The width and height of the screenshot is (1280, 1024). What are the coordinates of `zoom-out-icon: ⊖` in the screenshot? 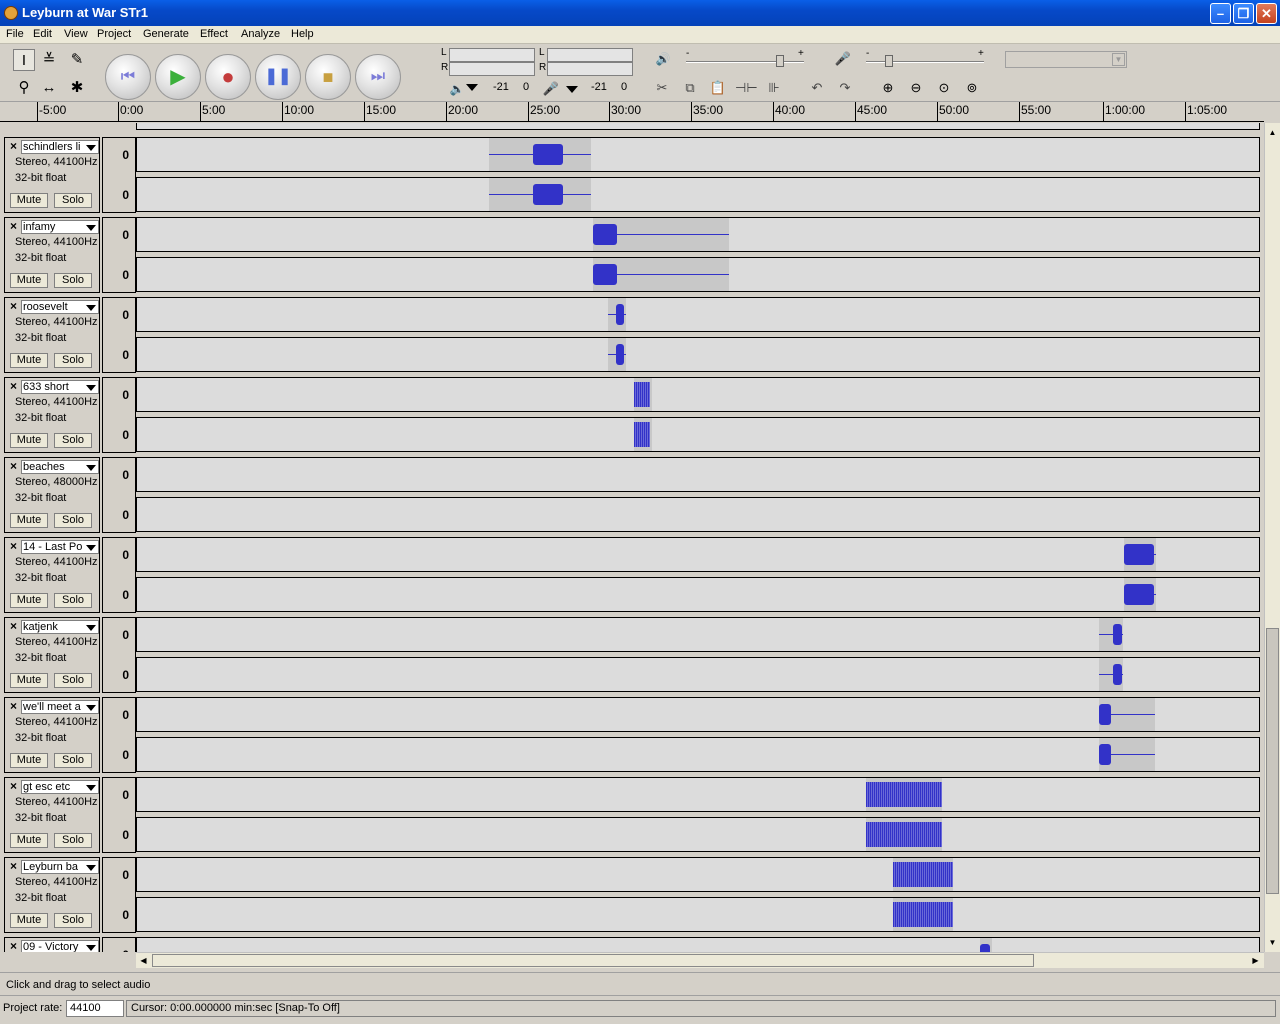 It's located at (916, 88).